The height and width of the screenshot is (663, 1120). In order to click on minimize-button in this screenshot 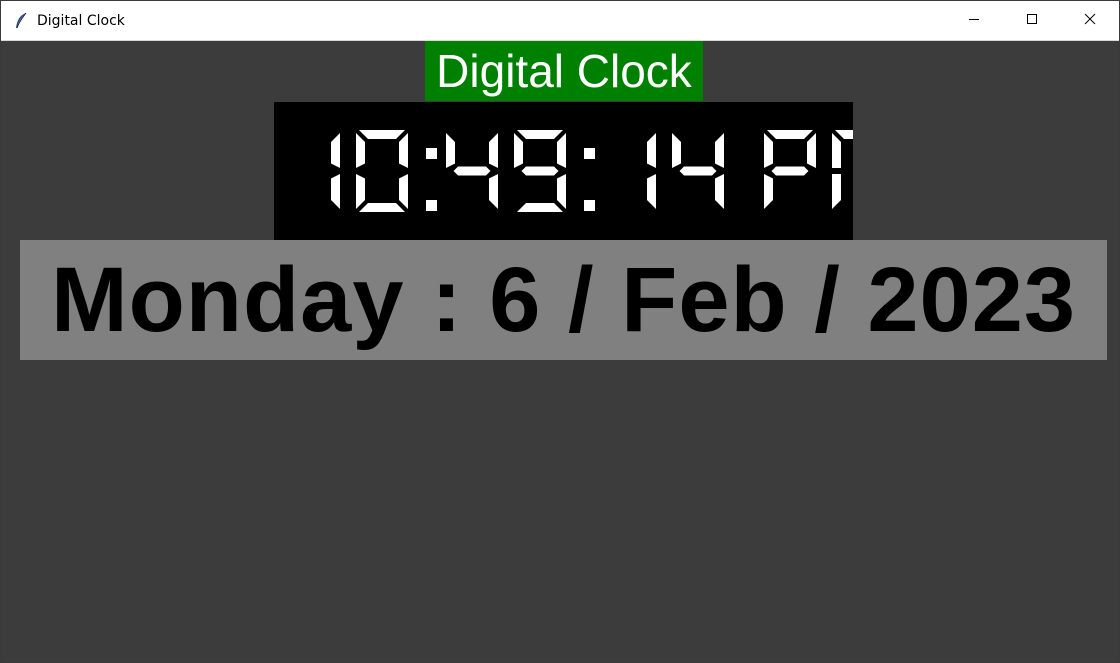, I will do `click(974, 20)`.